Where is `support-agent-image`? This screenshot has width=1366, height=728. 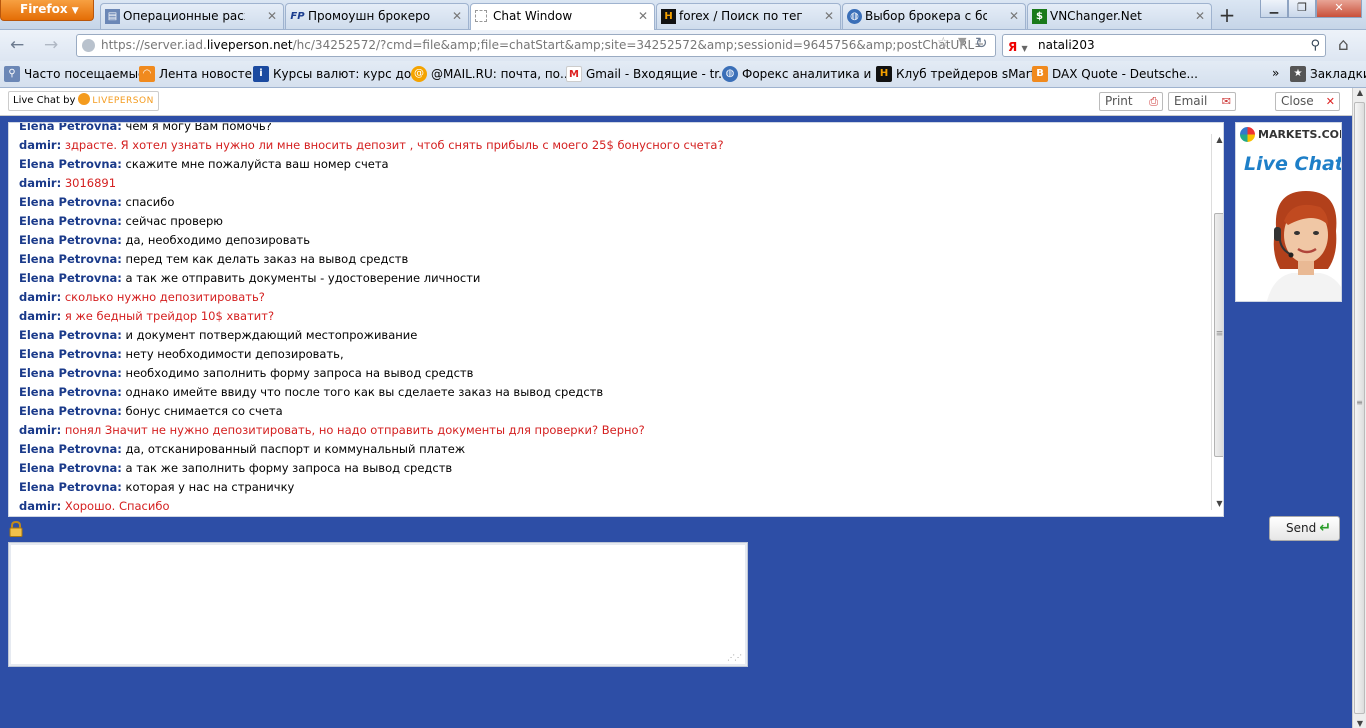
support-agent-image is located at coordinates (1304, 246).